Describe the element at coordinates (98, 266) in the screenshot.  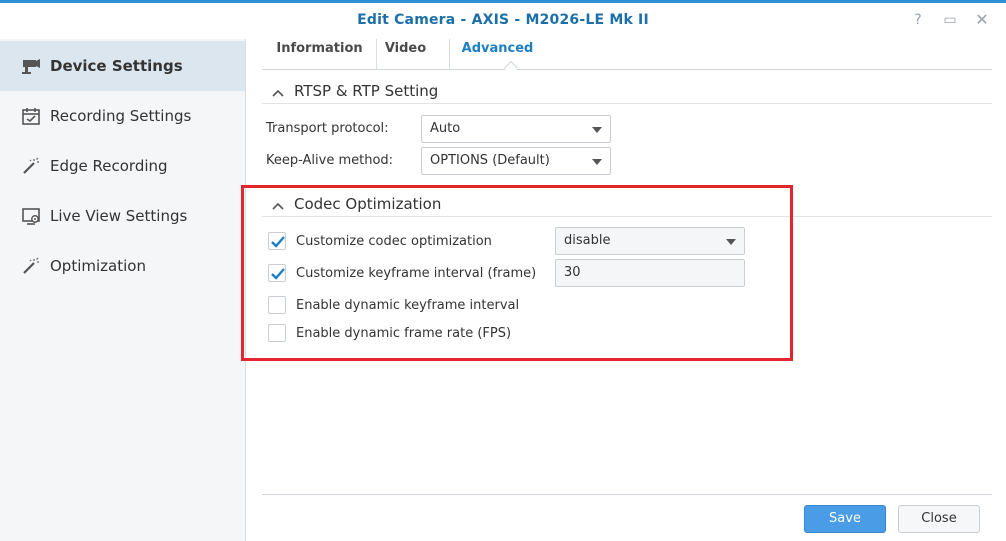
I see `sidebar-item-label: Optimization` at that location.